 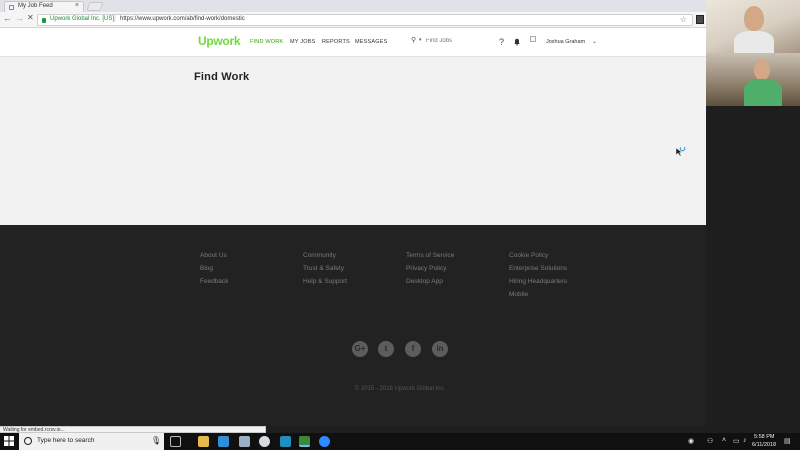 I want to click on footer-link: Desktop App, so click(x=424, y=281).